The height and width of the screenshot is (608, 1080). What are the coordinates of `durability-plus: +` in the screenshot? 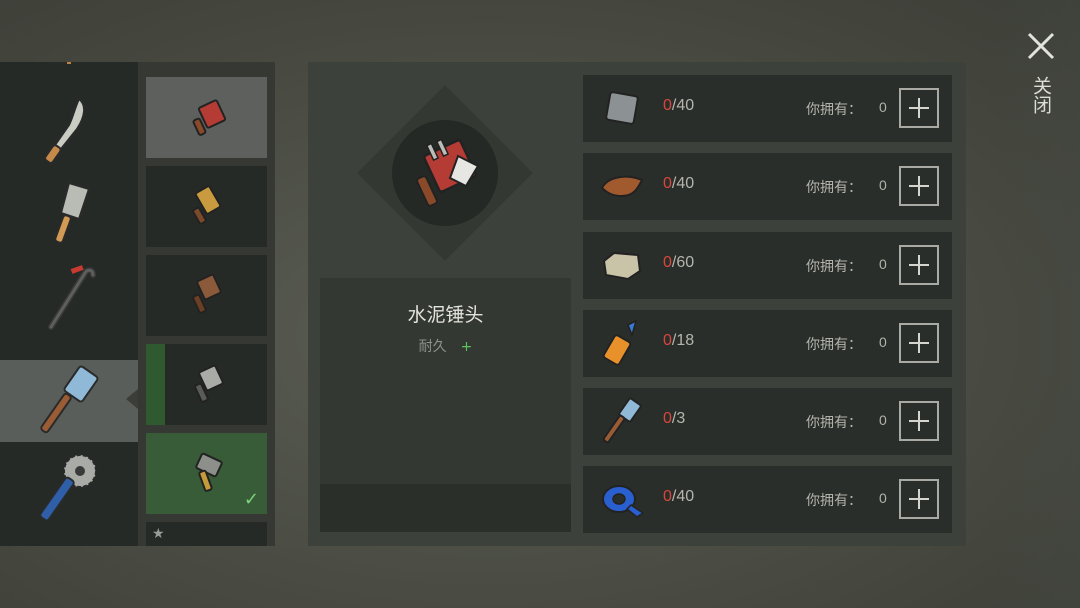 It's located at (466, 347).